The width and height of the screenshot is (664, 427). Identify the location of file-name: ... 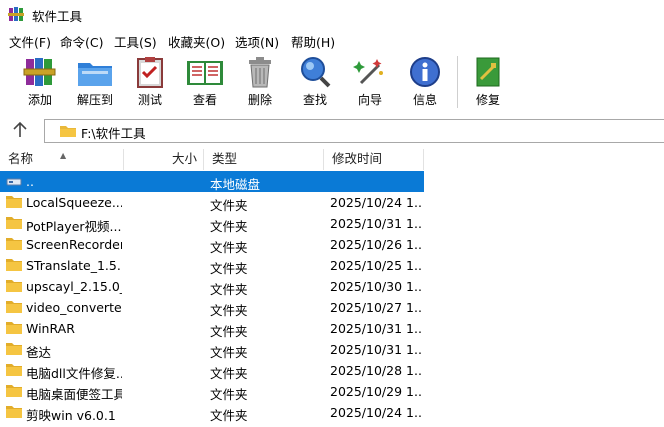
(30, 181).